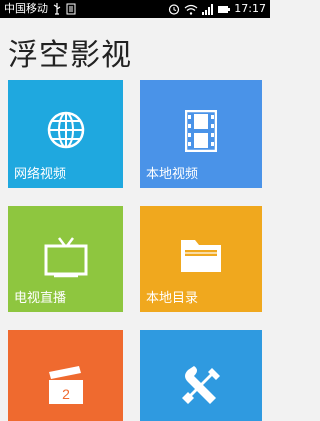 The width and height of the screenshot is (320, 421). I want to click on folder-icon, so click(201, 255).